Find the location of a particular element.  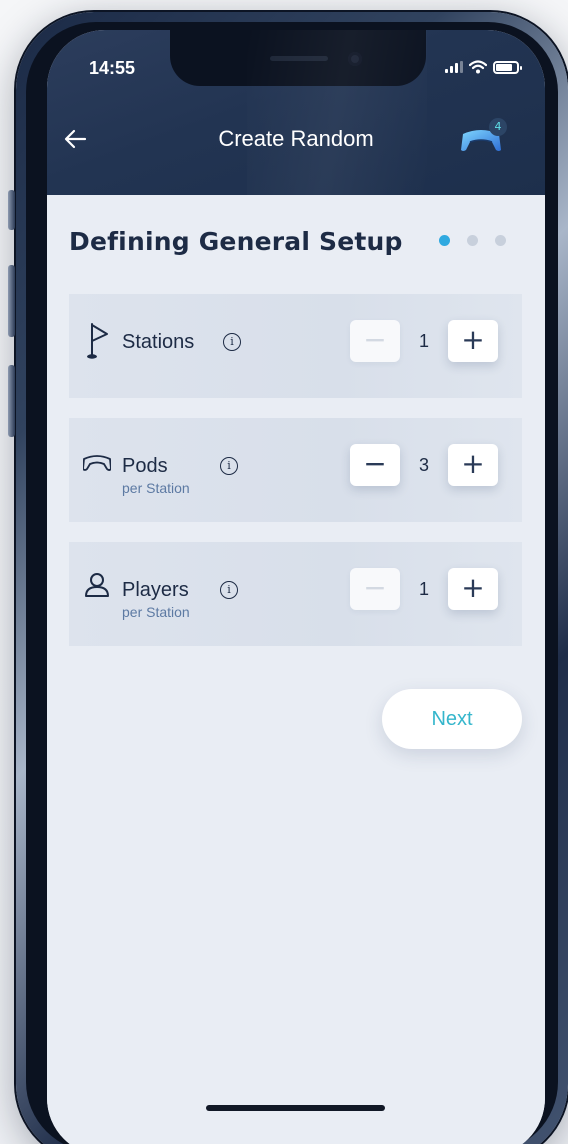

stations-decrement-button: − is located at coordinates (375, 341).